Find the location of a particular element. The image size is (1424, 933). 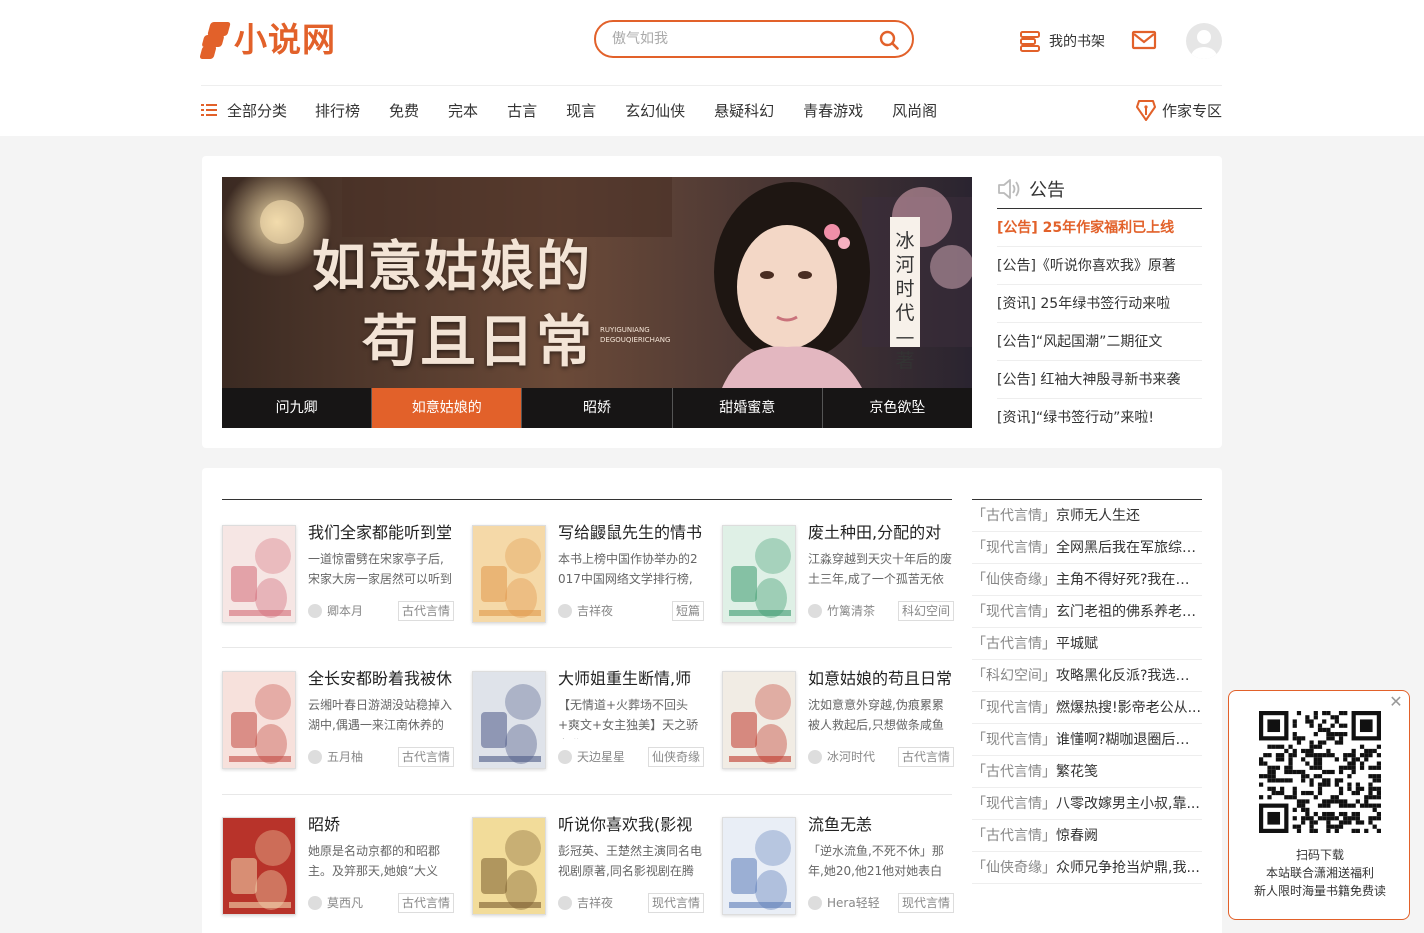

search-icon is located at coordinates (889, 40).